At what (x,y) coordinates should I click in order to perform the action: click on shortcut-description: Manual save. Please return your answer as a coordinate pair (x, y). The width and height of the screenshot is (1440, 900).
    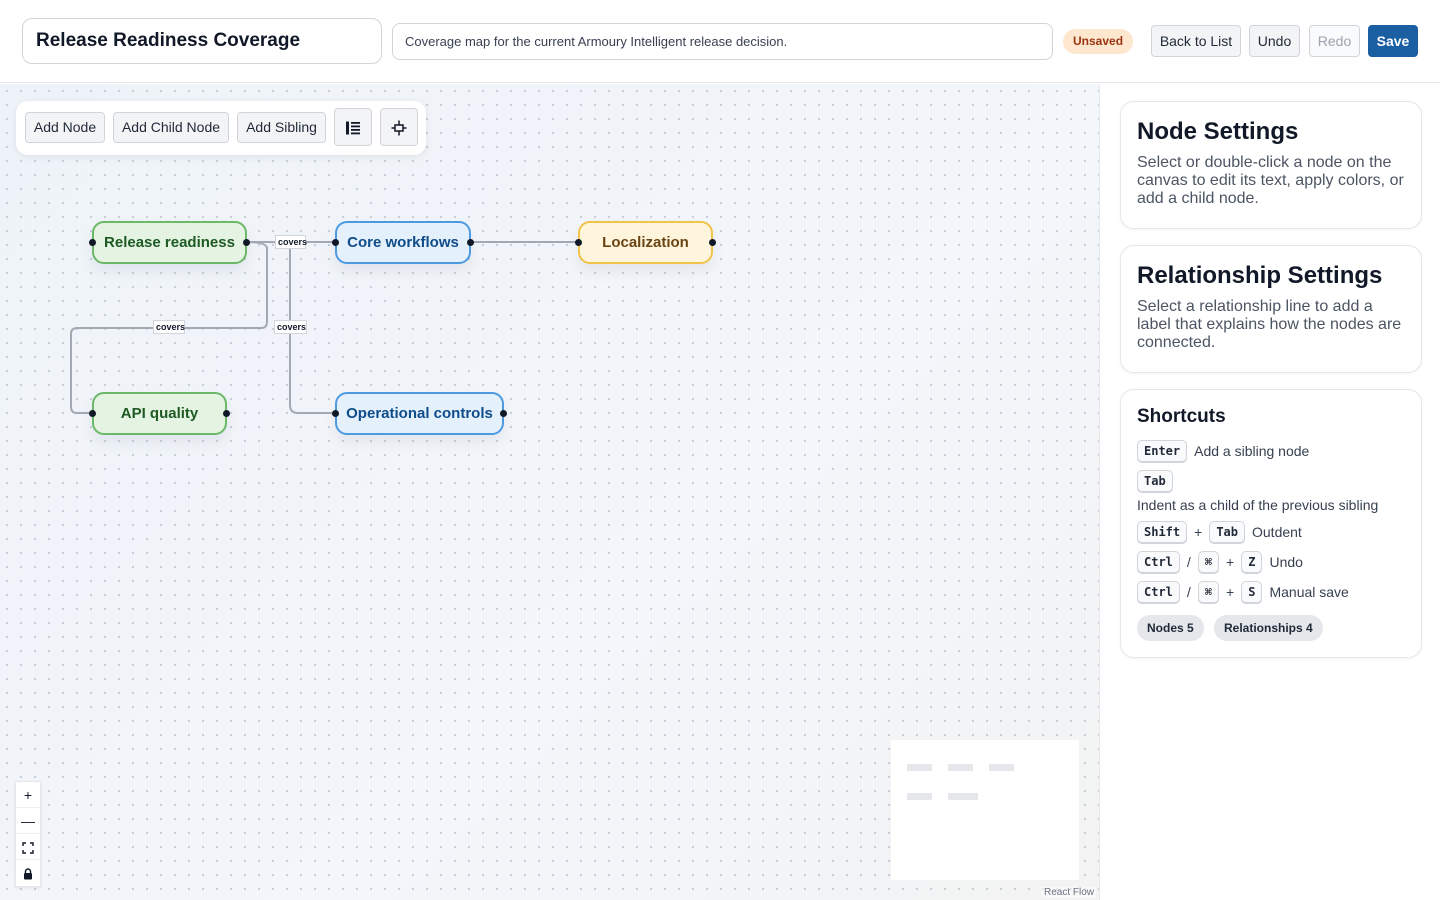
    Looking at the image, I should click on (1309, 592).